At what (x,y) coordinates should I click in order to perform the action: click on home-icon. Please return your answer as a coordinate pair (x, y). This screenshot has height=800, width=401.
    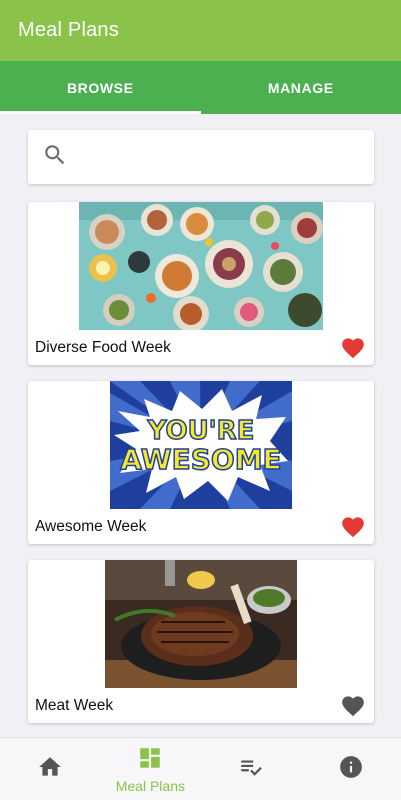
    Looking at the image, I should click on (50, 769).